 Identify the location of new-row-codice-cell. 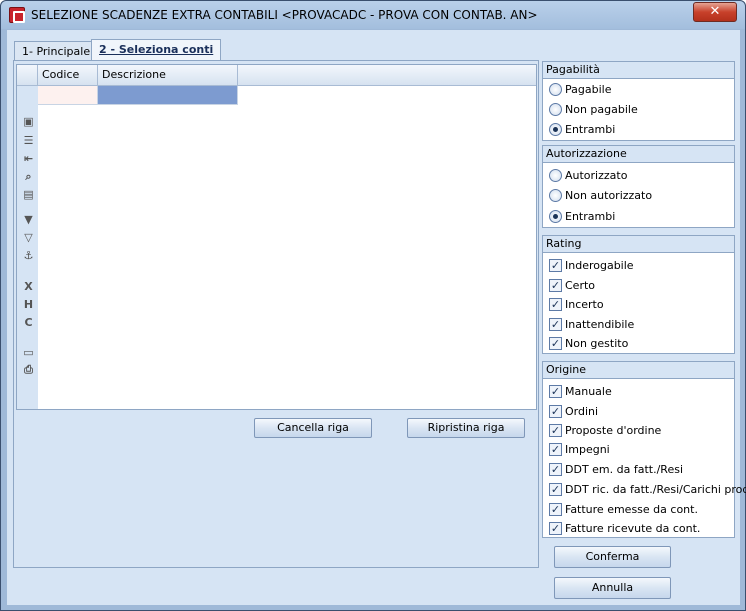
(68, 95).